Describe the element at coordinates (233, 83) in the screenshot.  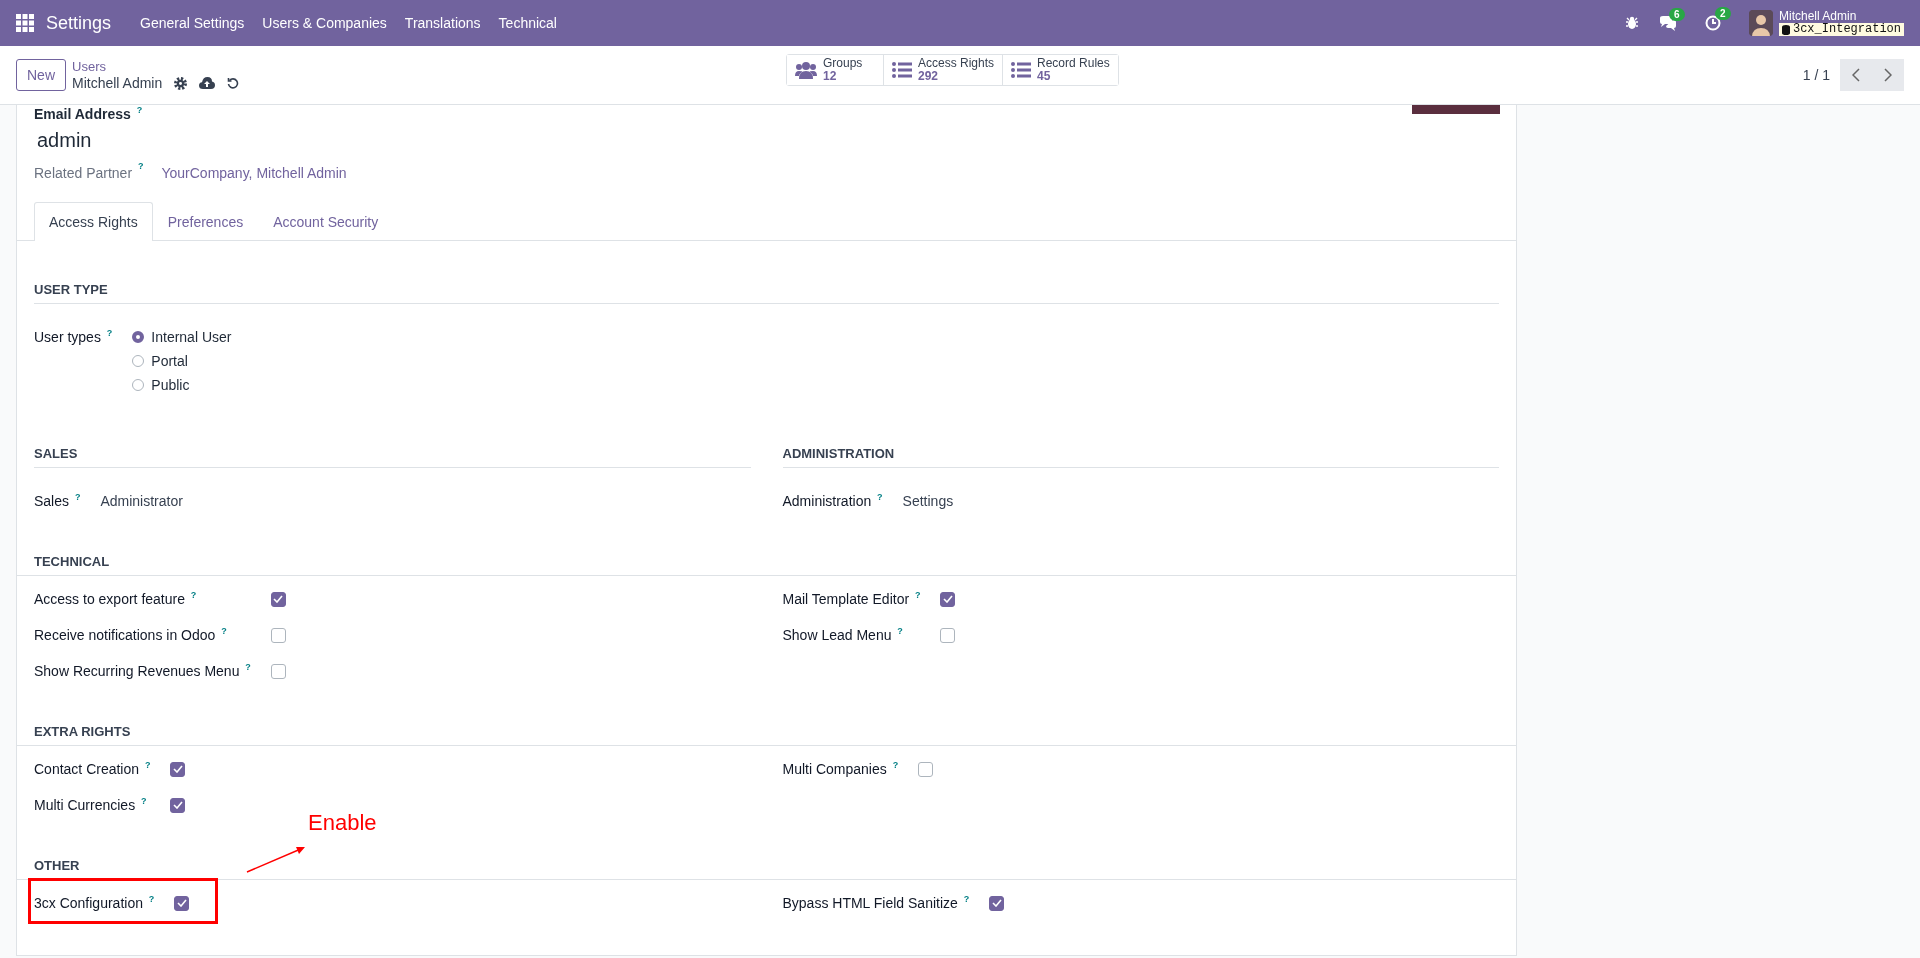
I see `undo-icon` at that location.